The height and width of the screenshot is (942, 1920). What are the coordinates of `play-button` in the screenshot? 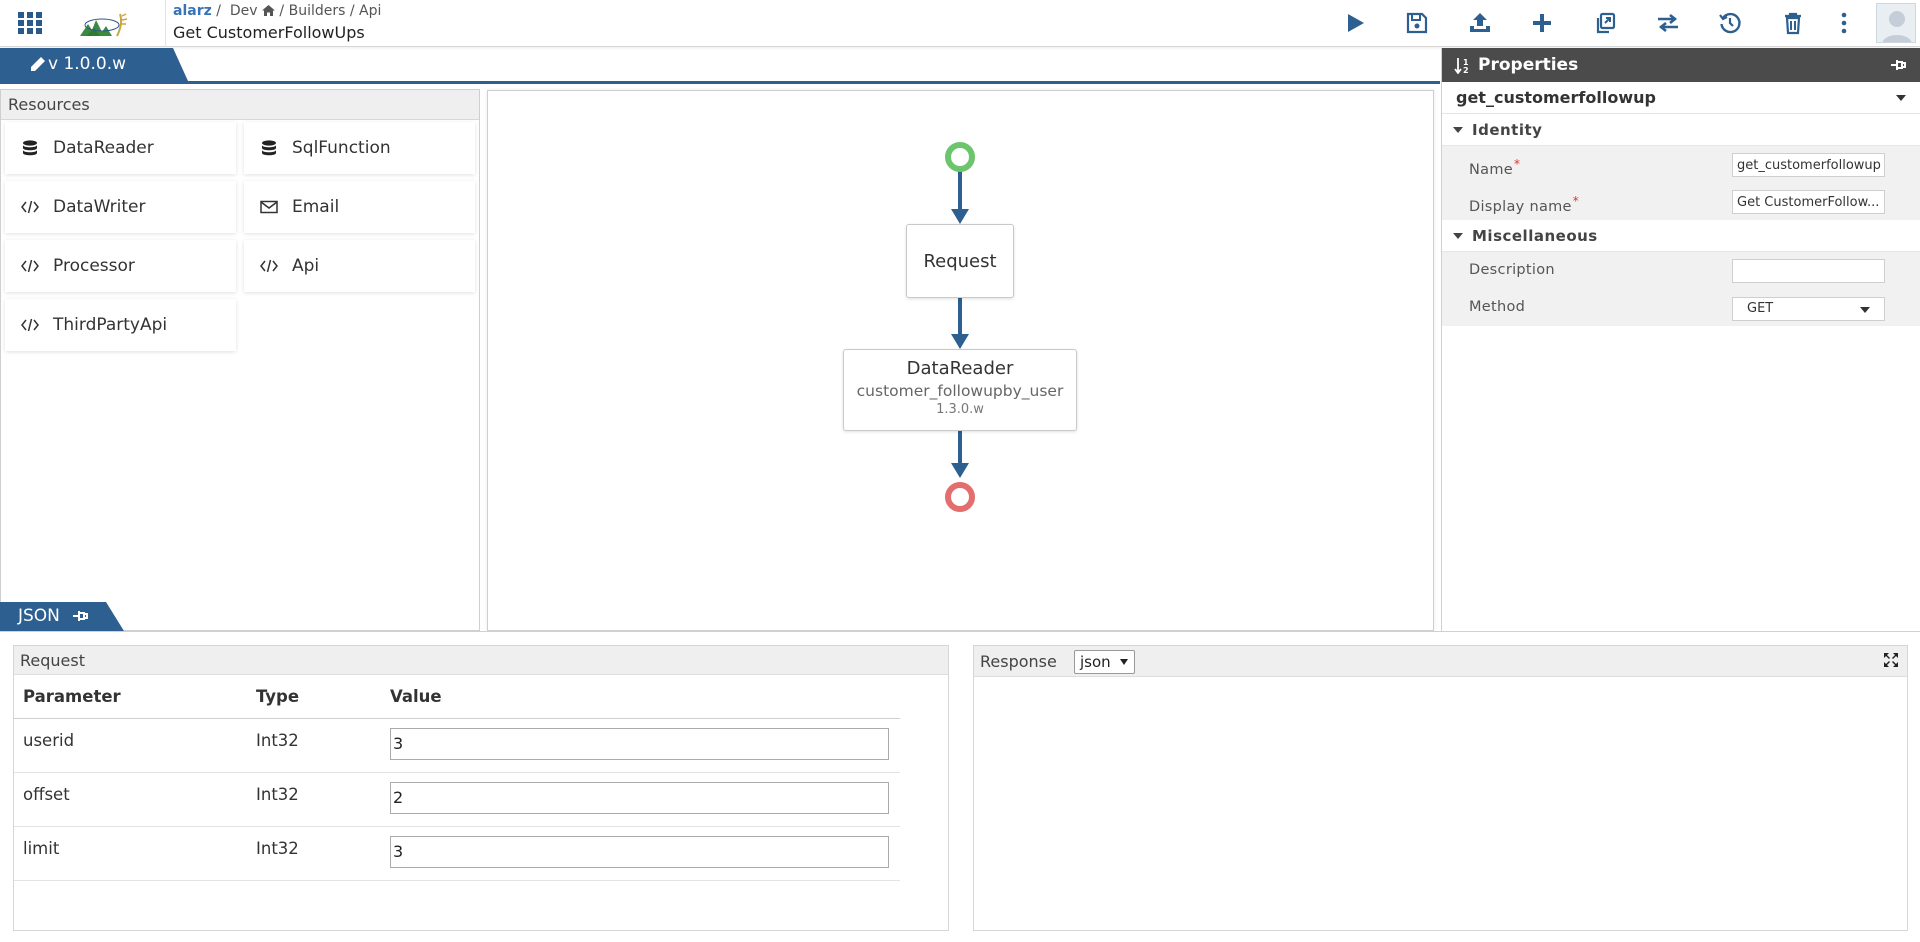 It's located at (1355, 23).